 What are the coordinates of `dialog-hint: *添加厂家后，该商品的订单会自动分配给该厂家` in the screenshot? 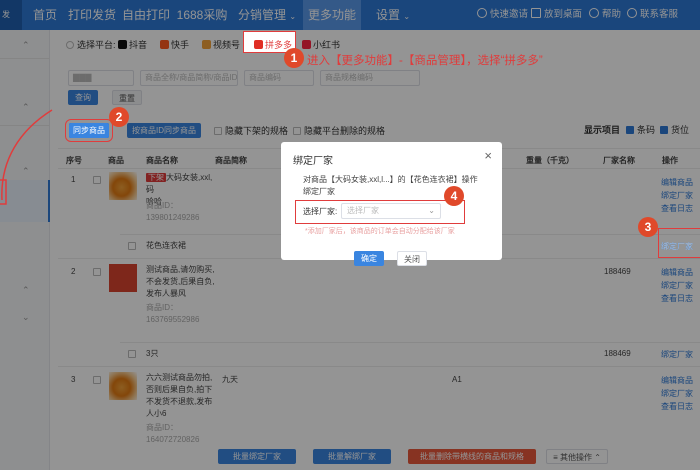 It's located at (380, 231).